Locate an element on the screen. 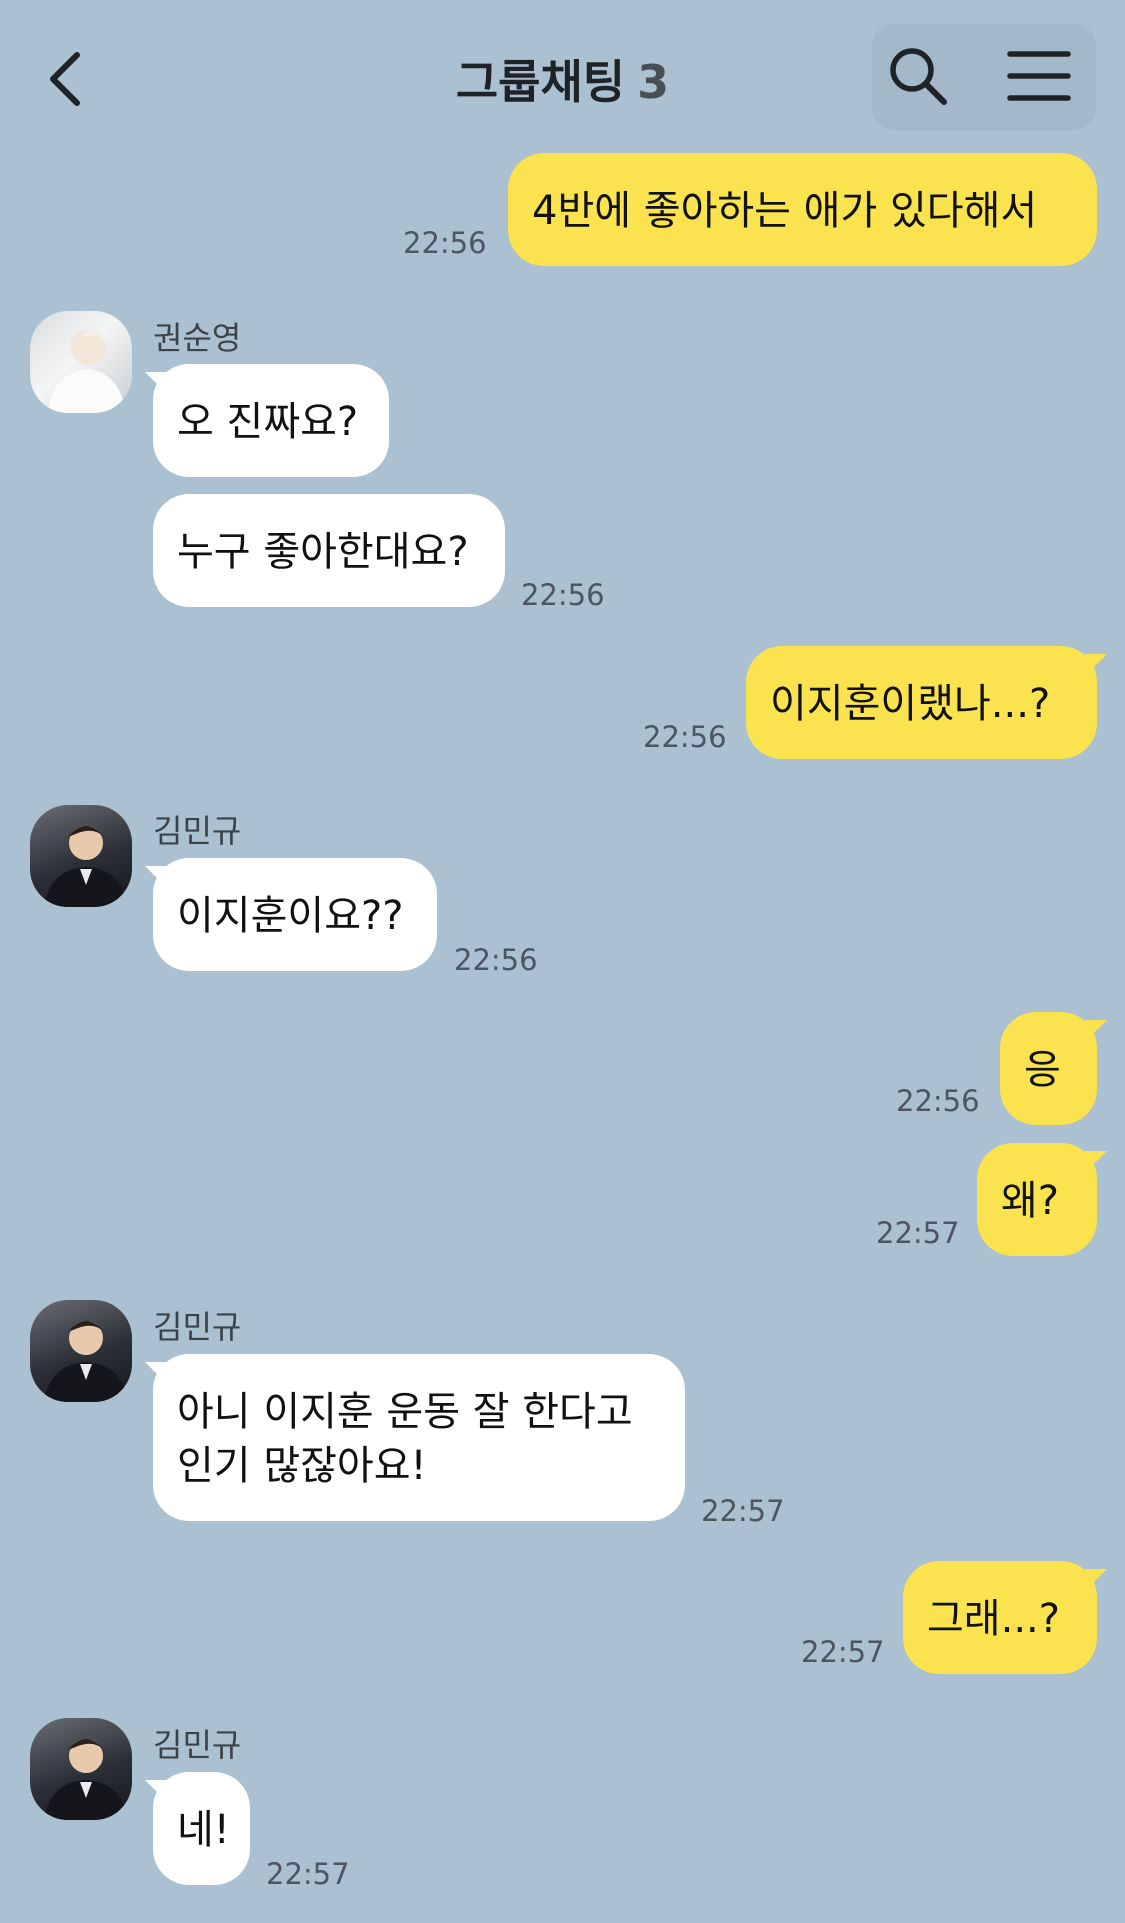 The image size is (1125, 1923). sender-name: 권순영 is located at coordinates (197, 338).